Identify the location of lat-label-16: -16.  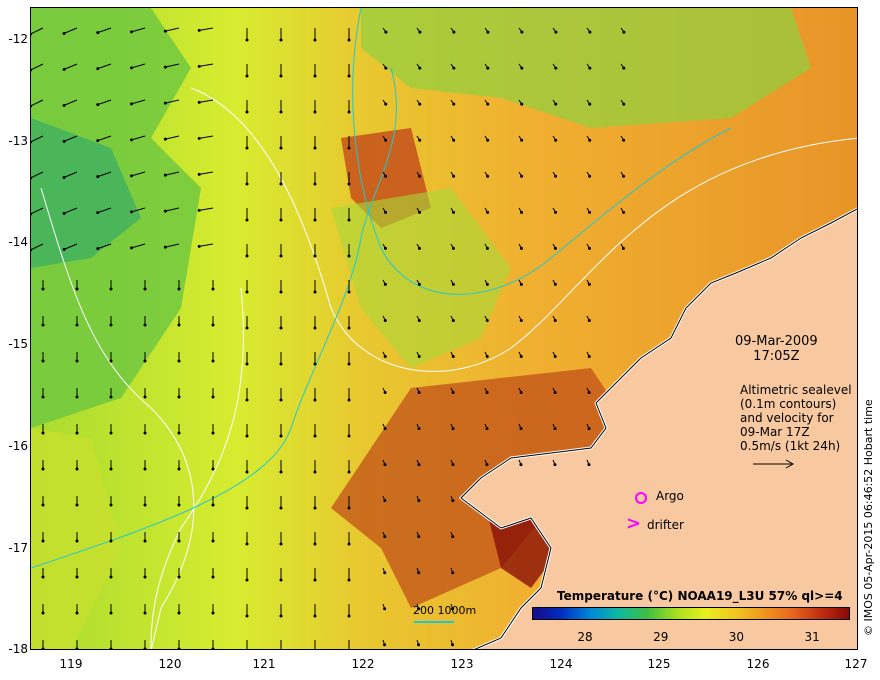
(18, 446).